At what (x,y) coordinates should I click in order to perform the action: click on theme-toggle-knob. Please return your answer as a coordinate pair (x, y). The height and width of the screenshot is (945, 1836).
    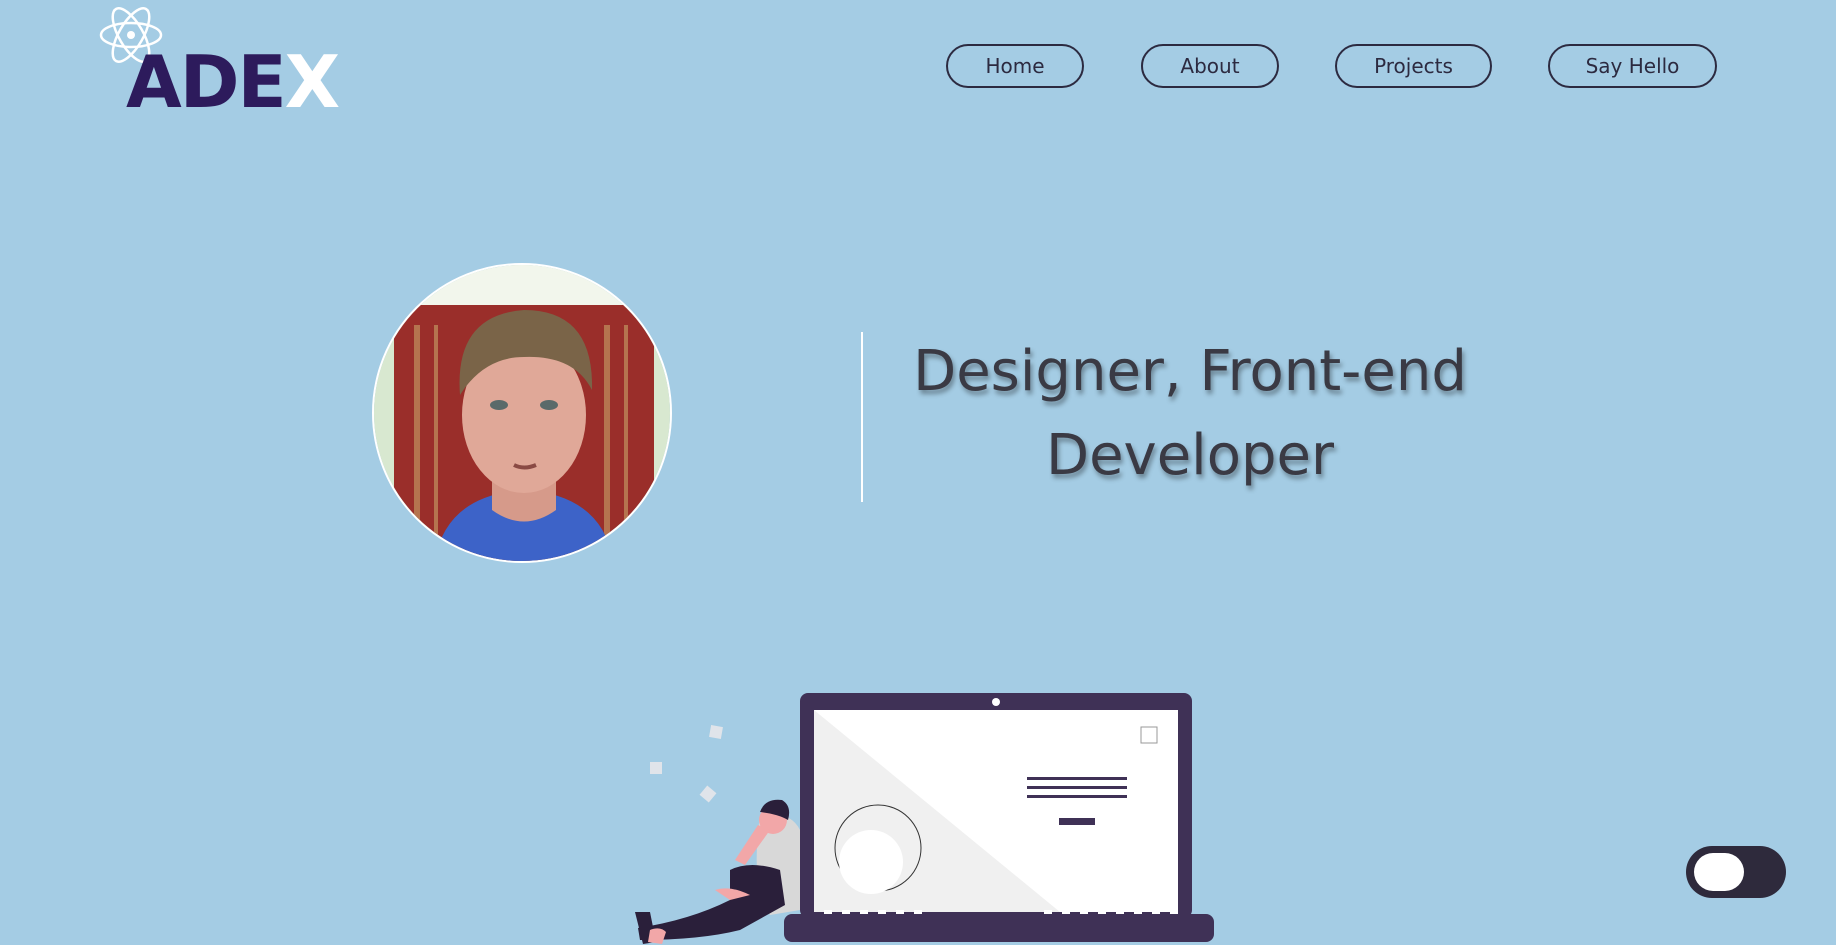
    Looking at the image, I should click on (1719, 872).